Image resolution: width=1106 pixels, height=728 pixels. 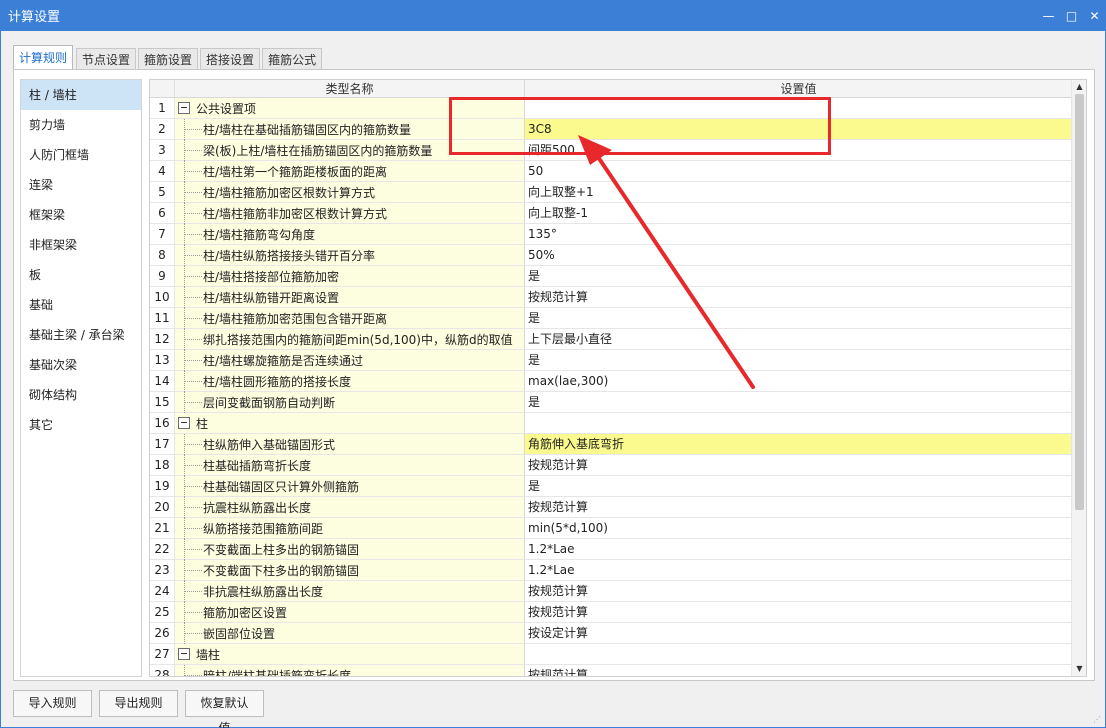 I want to click on sidebar-item: 基础主梁 / 承台梁, so click(x=81, y=335).